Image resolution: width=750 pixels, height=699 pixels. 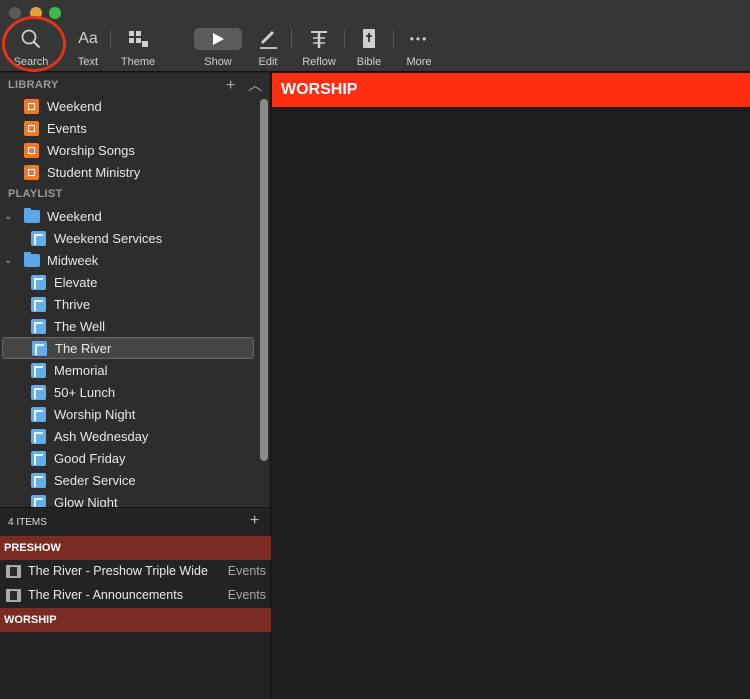 What do you see at coordinates (88, 48) in the screenshot?
I see `text-button: Aa Text` at bounding box center [88, 48].